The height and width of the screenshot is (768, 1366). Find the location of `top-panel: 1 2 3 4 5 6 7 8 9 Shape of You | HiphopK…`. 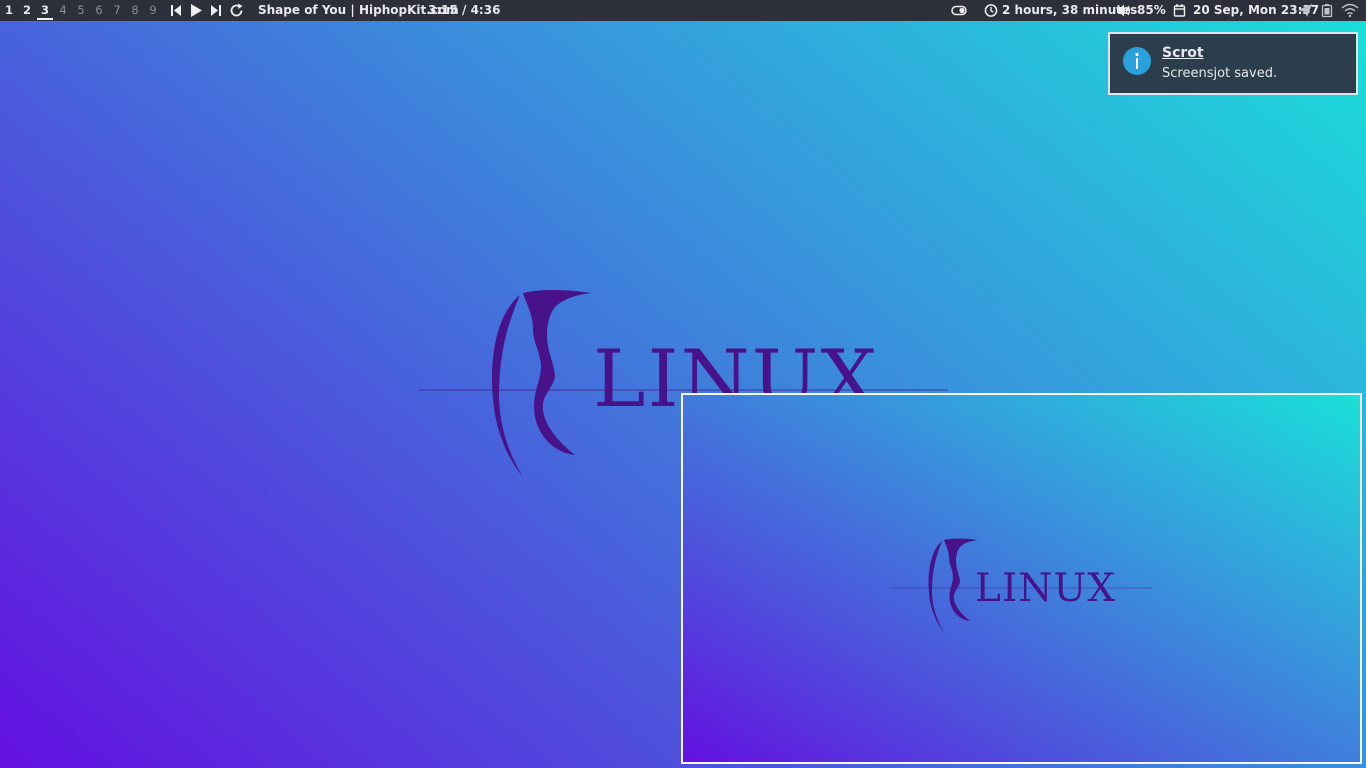

top-panel: 1 2 3 4 5 6 7 8 9 Shape of You | HiphopK… is located at coordinates (683, 10).